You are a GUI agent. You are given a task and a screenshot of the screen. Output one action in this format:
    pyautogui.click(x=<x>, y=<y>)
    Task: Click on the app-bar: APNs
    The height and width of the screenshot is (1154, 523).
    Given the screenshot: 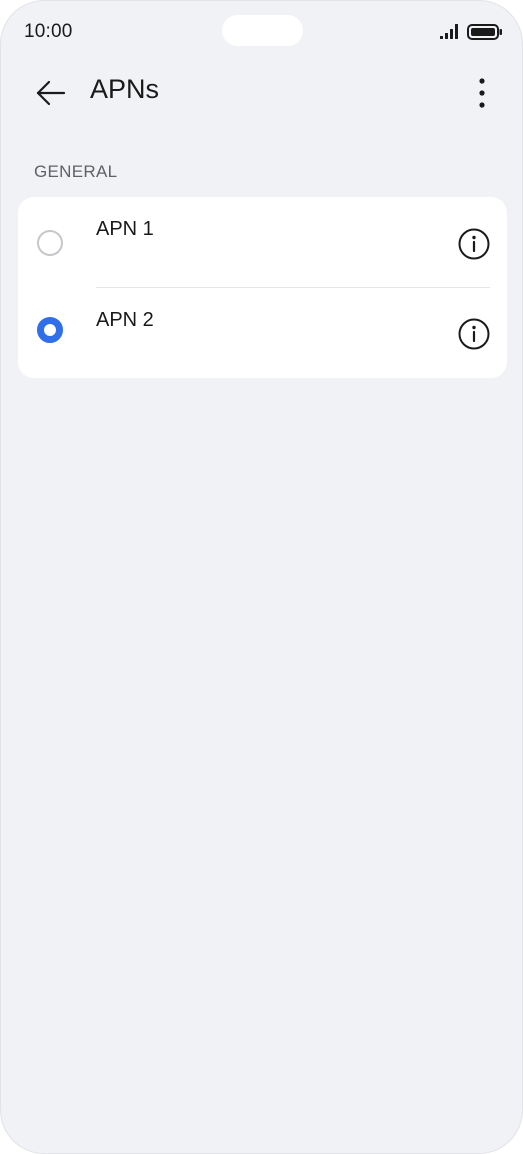 What is the action you would take?
    pyautogui.click(x=261, y=93)
    